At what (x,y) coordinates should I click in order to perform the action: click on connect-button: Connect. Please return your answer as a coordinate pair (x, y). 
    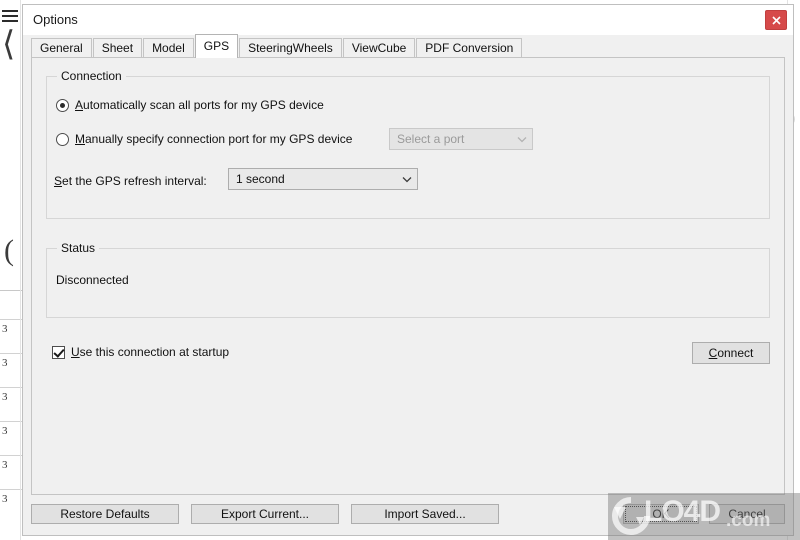
    Looking at the image, I should click on (731, 353).